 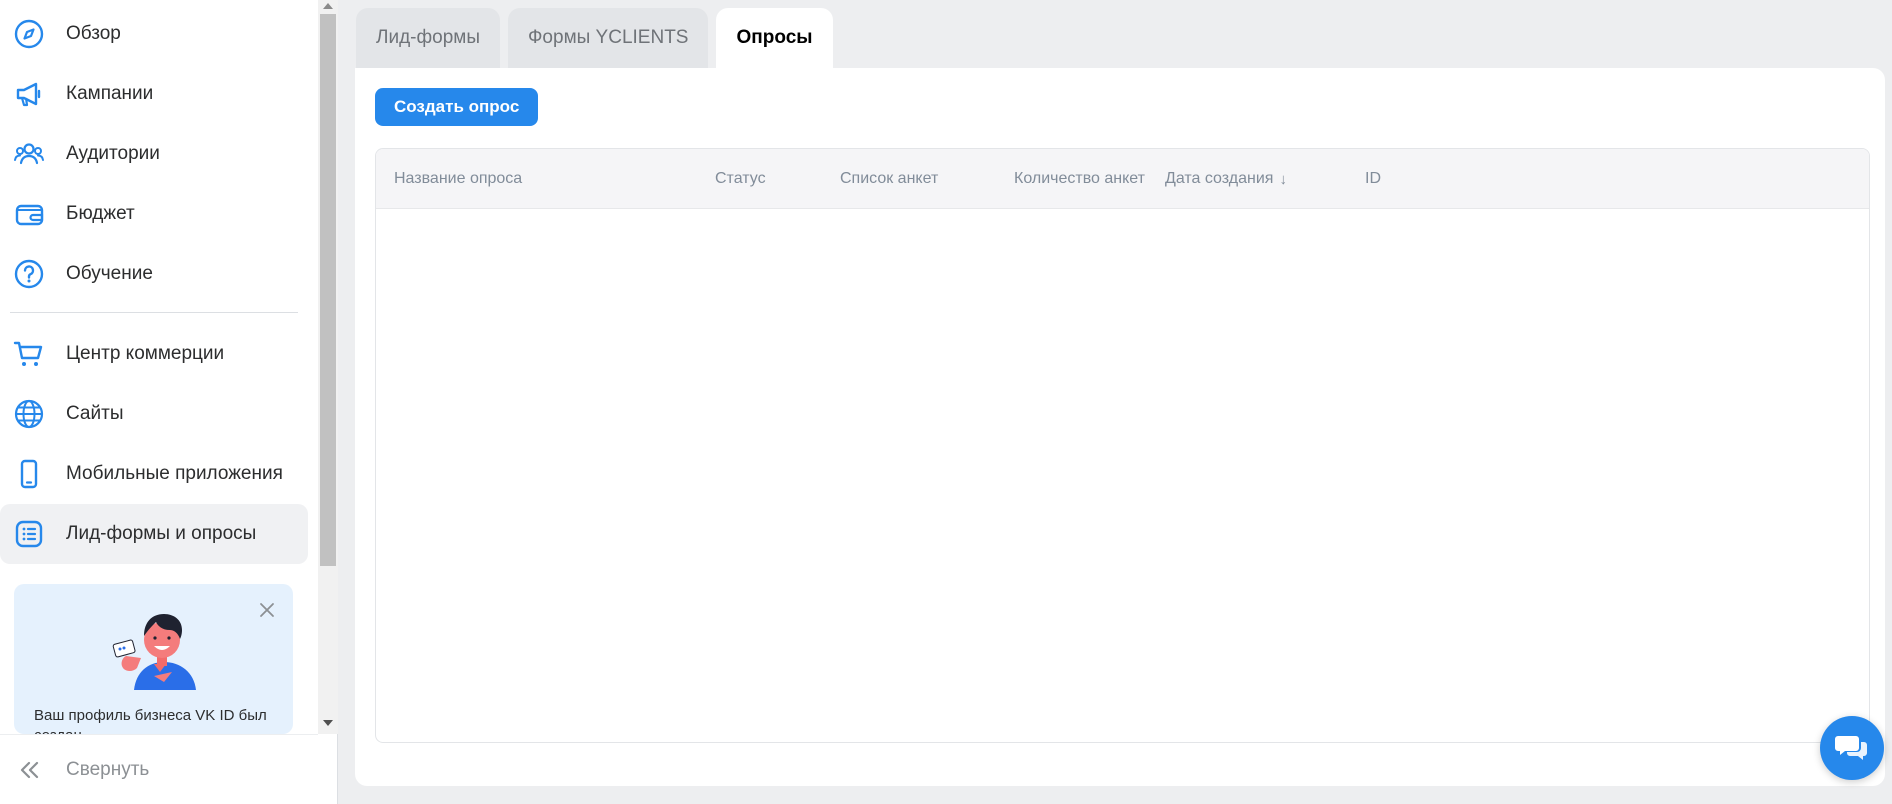 I want to click on sidebar-item-overview: Обзор, so click(x=154, y=34).